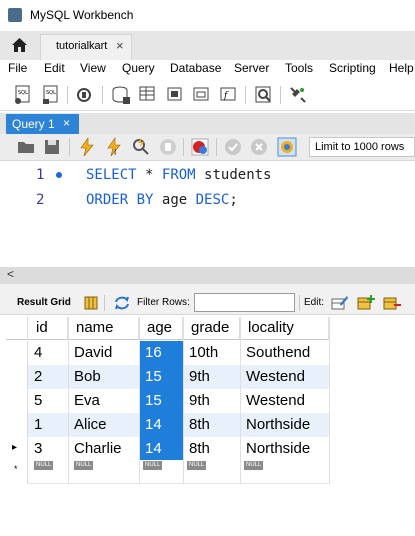  Describe the element at coordinates (48, 425) in the screenshot. I see `cell-id: 1` at that location.